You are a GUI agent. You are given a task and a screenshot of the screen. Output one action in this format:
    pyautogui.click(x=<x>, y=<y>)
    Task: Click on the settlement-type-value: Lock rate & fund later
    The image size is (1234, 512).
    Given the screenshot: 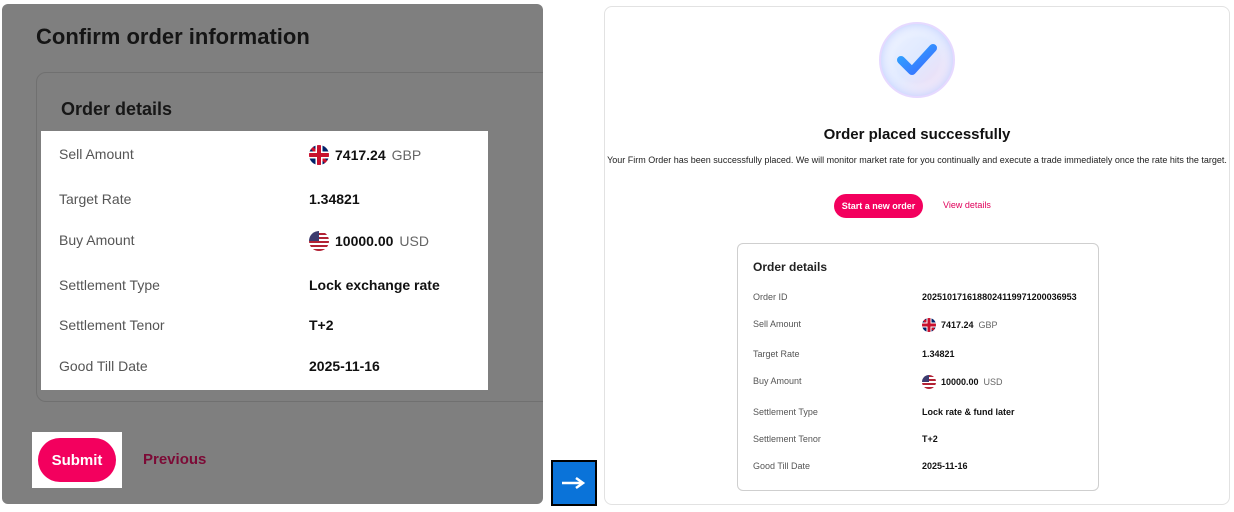 What is the action you would take?
    pyautogui.click(x=968, y=412)
    